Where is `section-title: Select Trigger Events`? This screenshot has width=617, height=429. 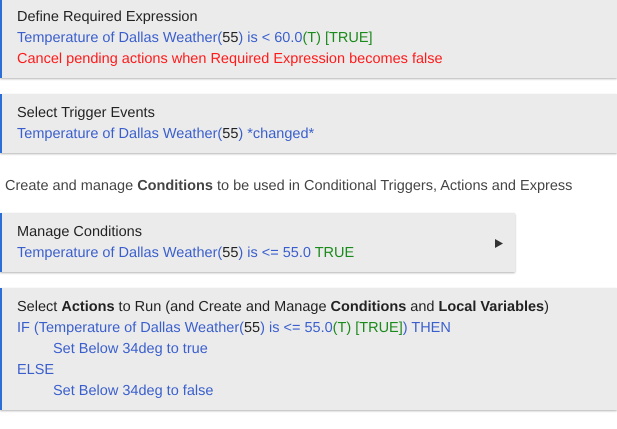 section-title: Select Trigger Events is located at coordinates (86, 113).